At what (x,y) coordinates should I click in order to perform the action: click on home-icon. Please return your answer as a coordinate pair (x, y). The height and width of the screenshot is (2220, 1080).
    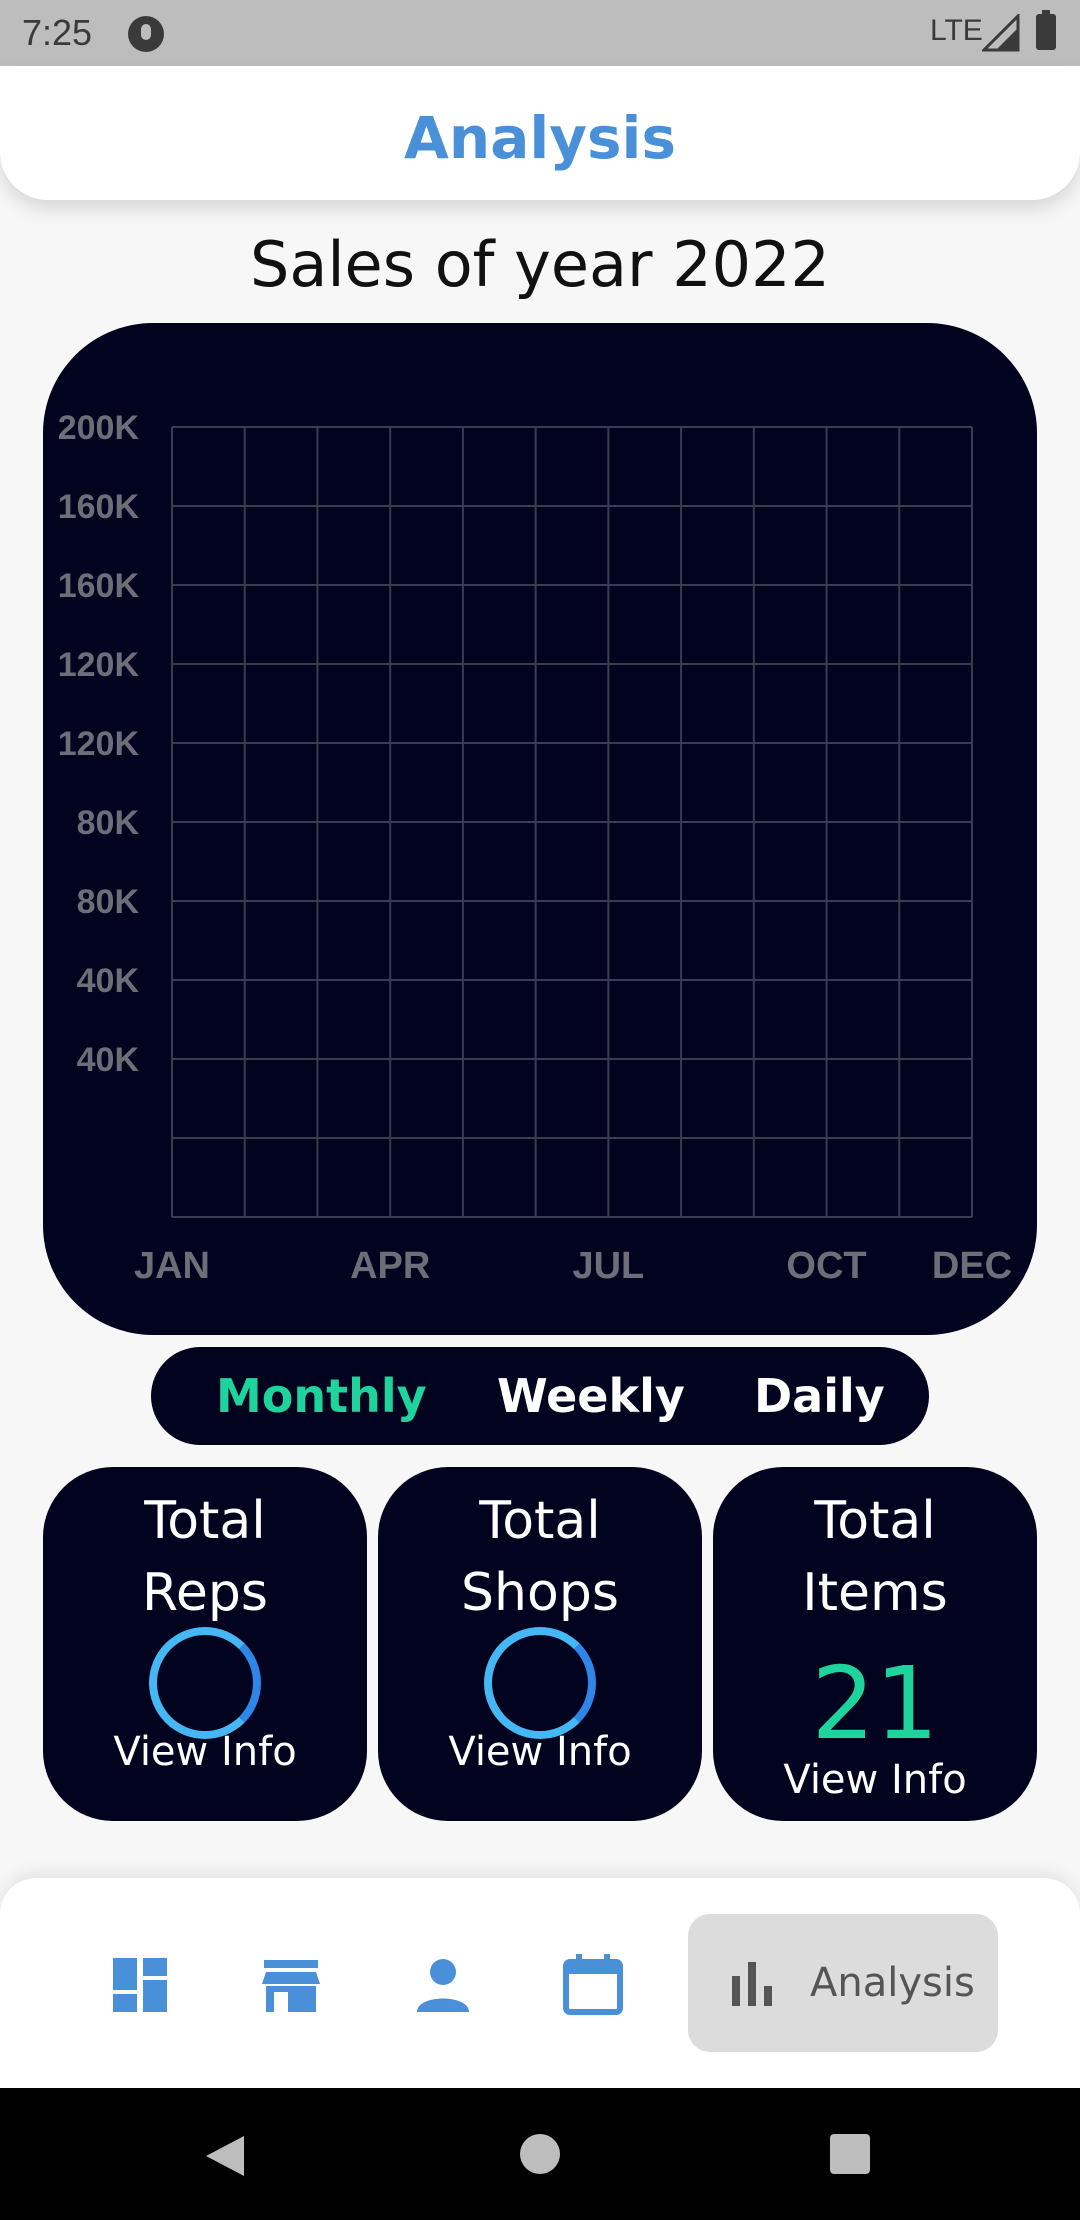
    Looking at the image, I should click on (540, 2154).